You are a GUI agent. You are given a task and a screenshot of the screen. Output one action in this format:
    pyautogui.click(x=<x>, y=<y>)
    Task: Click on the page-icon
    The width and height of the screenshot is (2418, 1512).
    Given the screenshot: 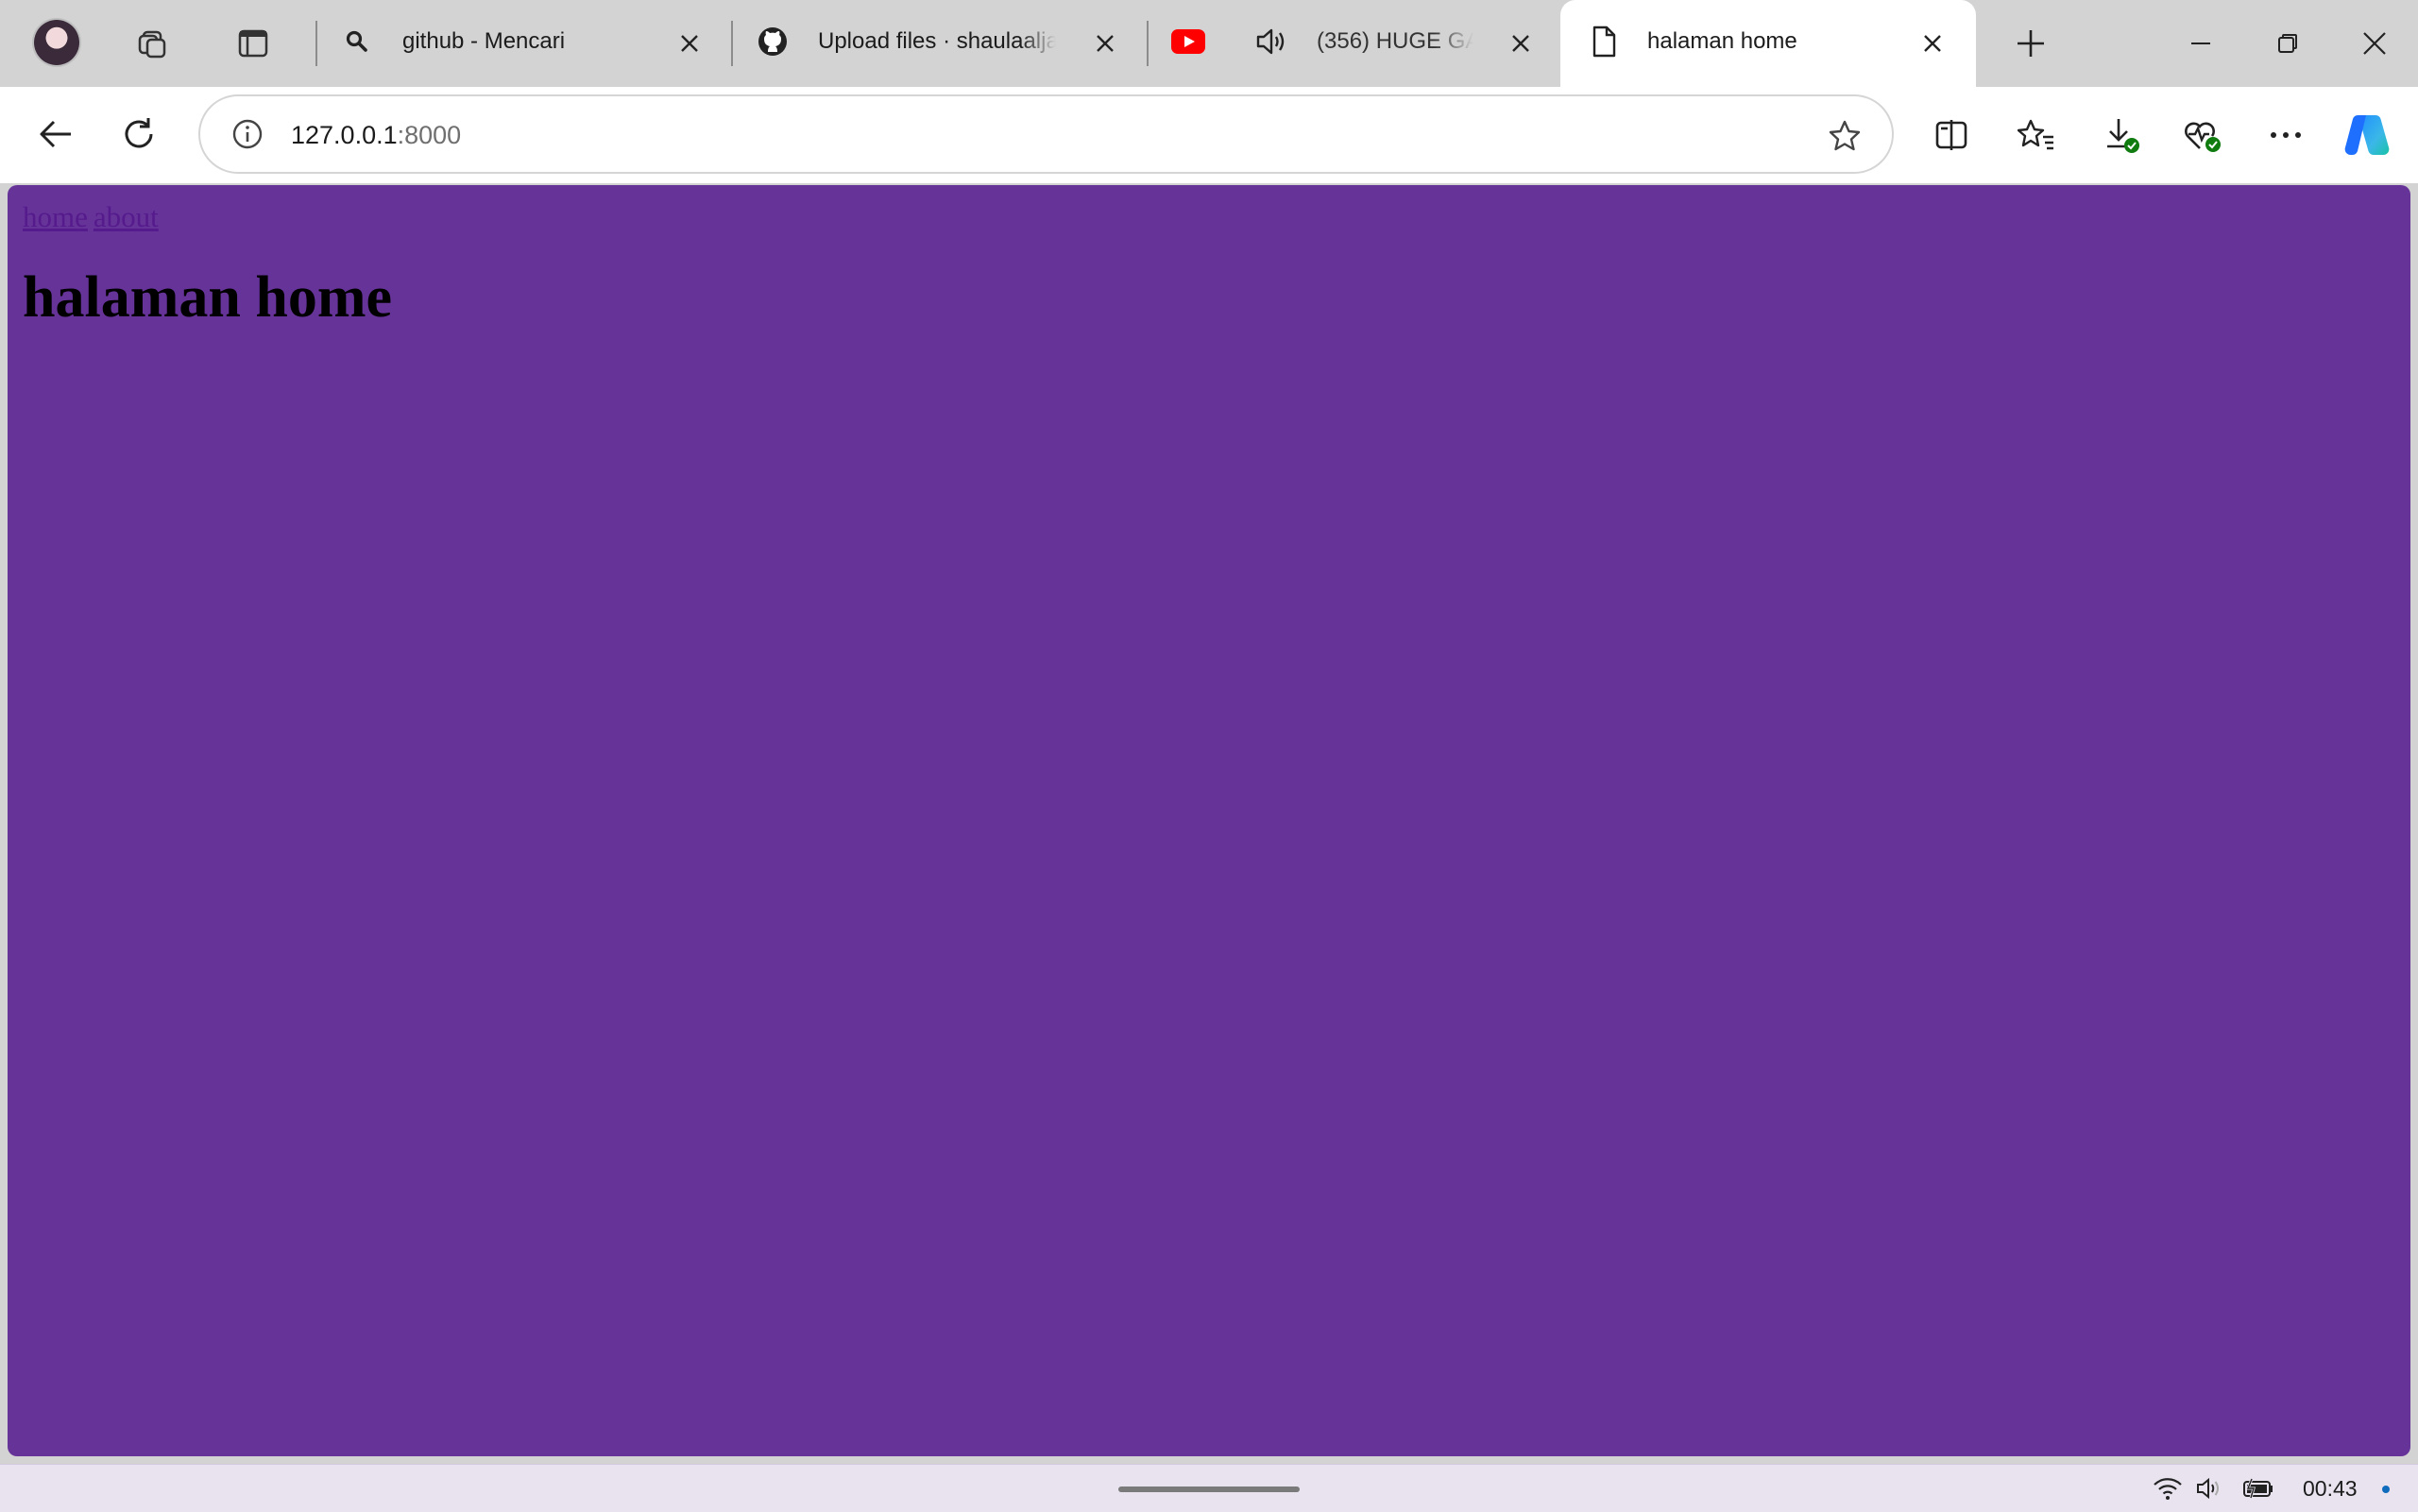 What is the action you would take?
    pyautogui.click(x=1604, y=41)
    